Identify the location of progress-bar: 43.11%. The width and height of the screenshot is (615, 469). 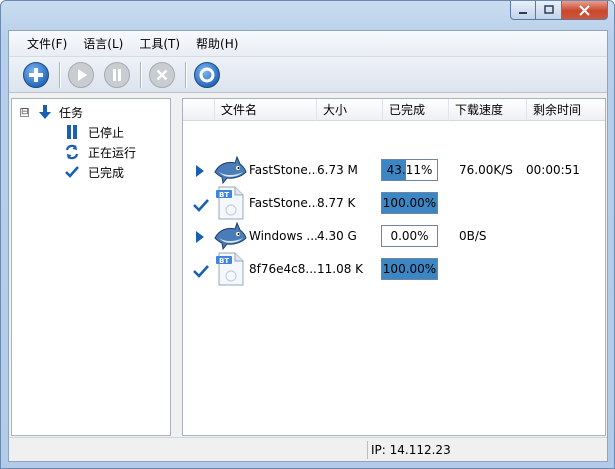
(409, 170).